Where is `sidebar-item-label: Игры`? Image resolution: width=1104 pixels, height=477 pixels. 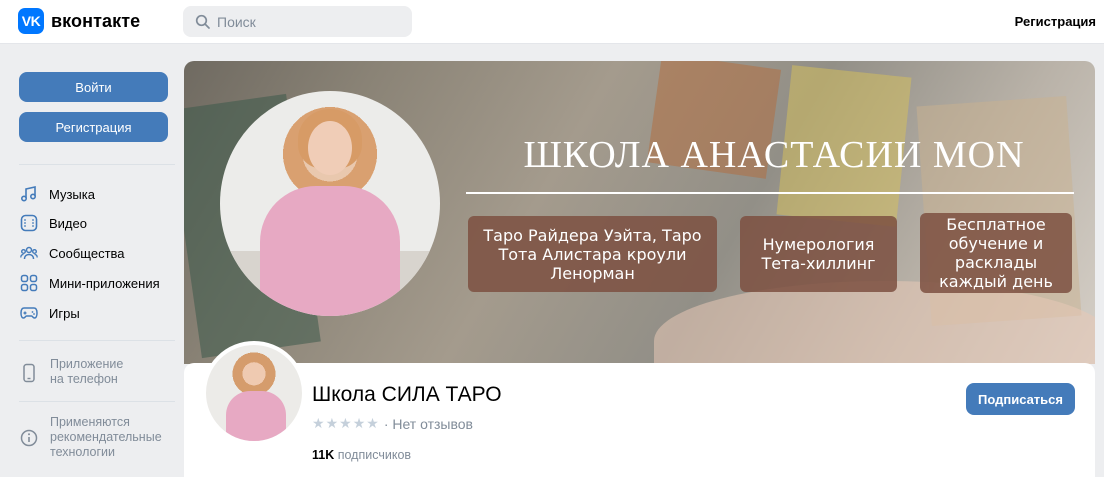 sidebar-item-label: Игры is located at coordinates (64, 313).